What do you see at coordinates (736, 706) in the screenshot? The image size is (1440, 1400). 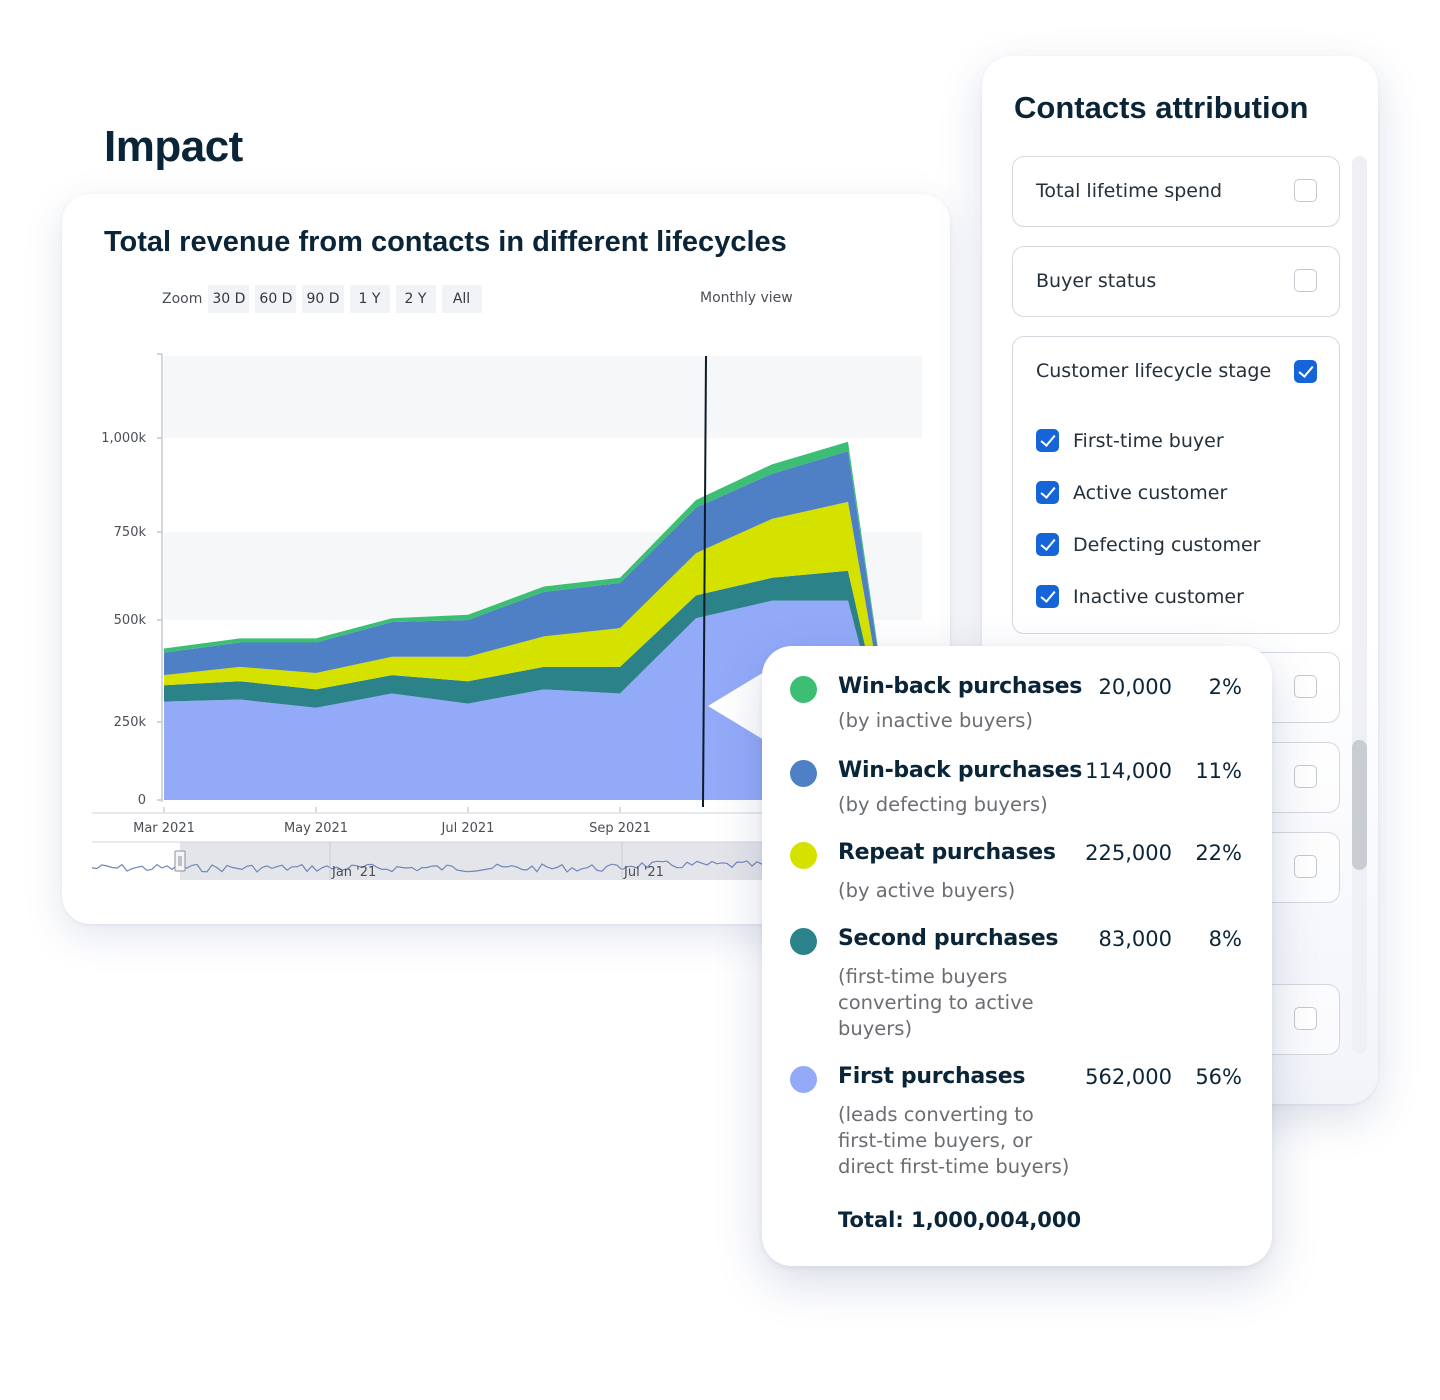 I see `tooltip-pointer` at bounding box center [736, 706].